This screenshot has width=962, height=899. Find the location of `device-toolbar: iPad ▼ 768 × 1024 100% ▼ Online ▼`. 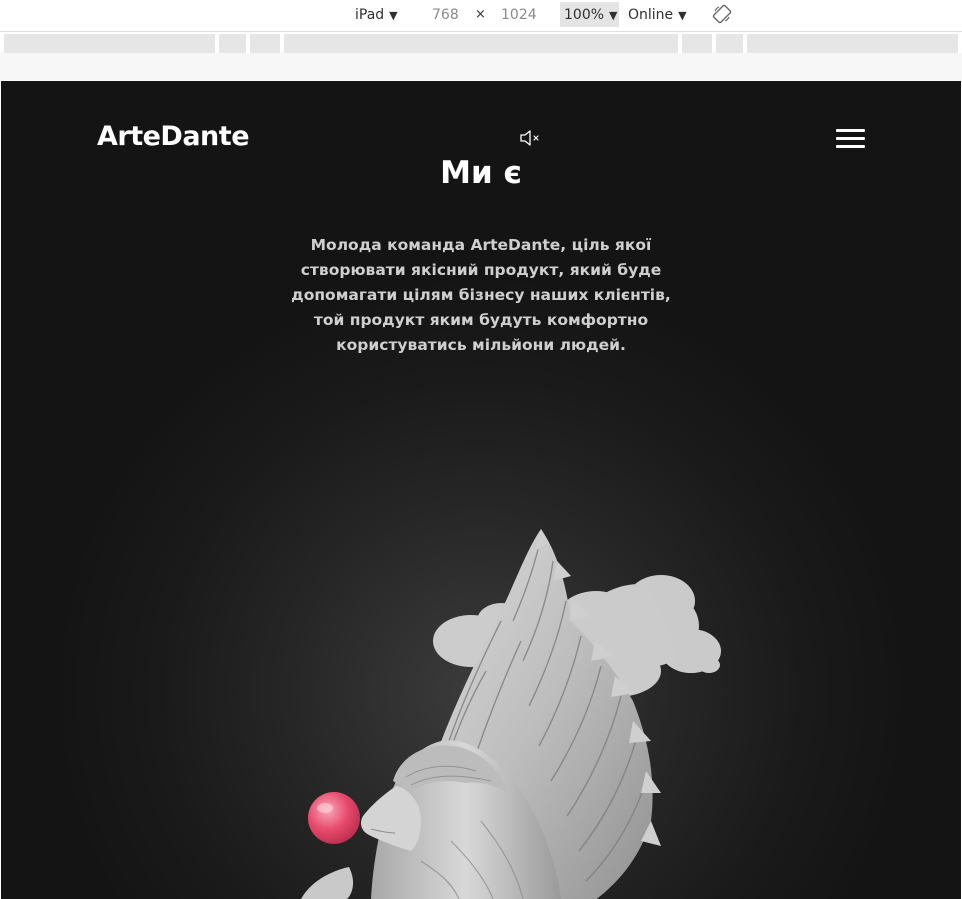

device-toolbar: iPad ▼ 768 × 1024 100% ▼ Online ▼ is located at coordinates (481, 15).